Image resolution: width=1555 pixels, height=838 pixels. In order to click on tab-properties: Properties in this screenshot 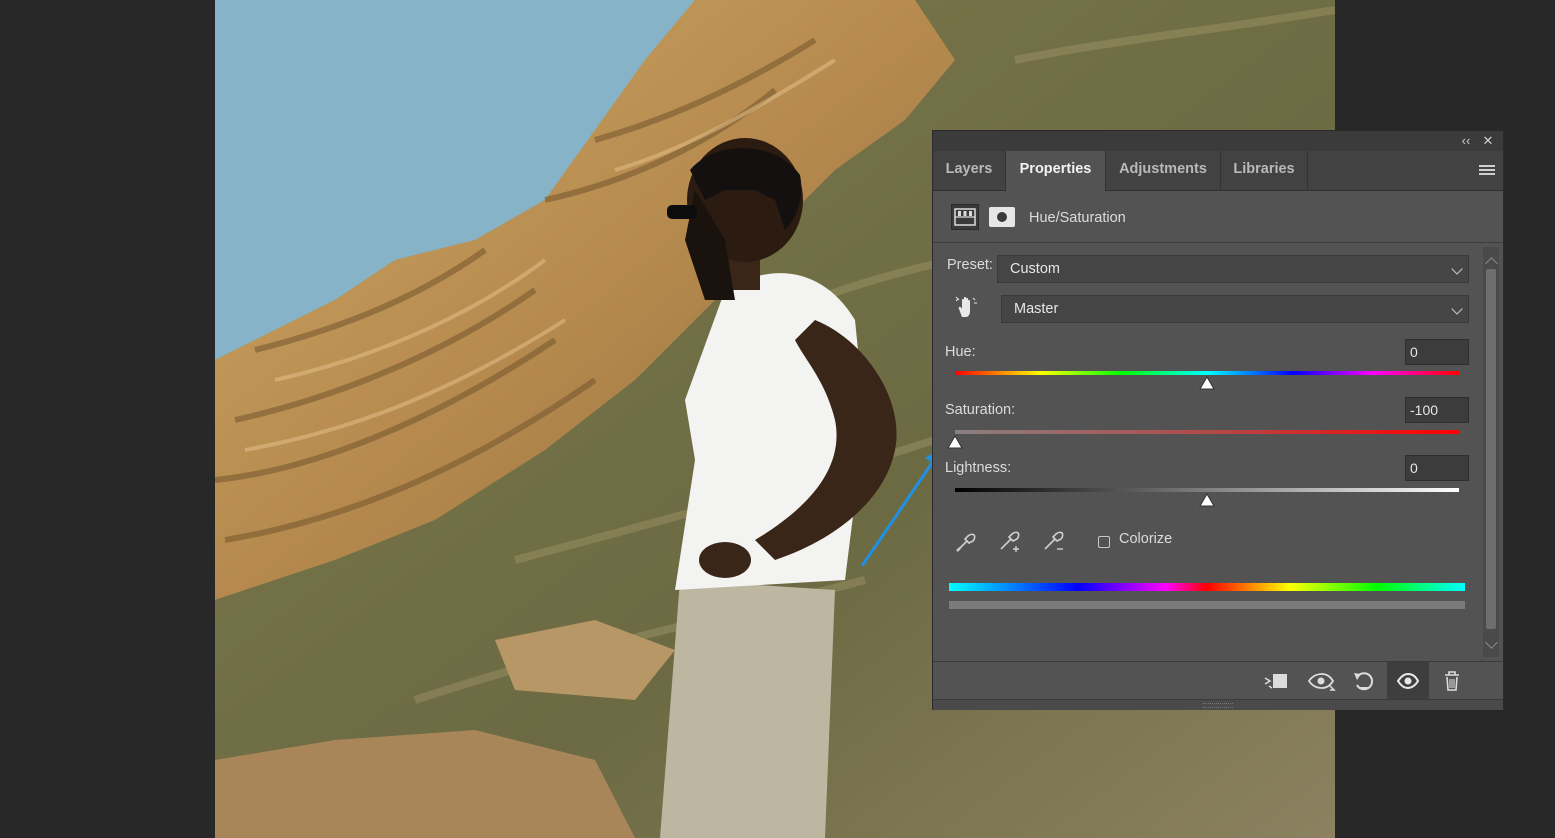, I will do `click(1055, 171)`.